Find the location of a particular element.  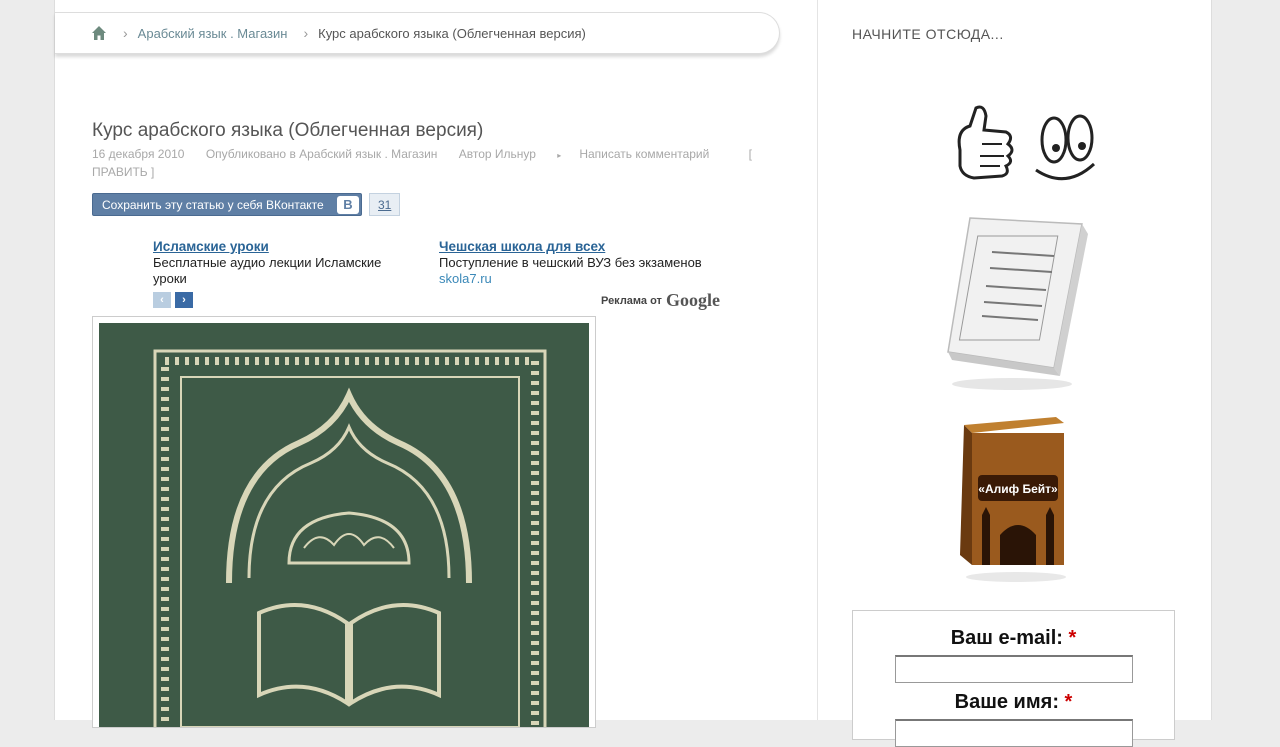

comment-link: ▸ Написать комментарий is located at coordinates (642, 154).